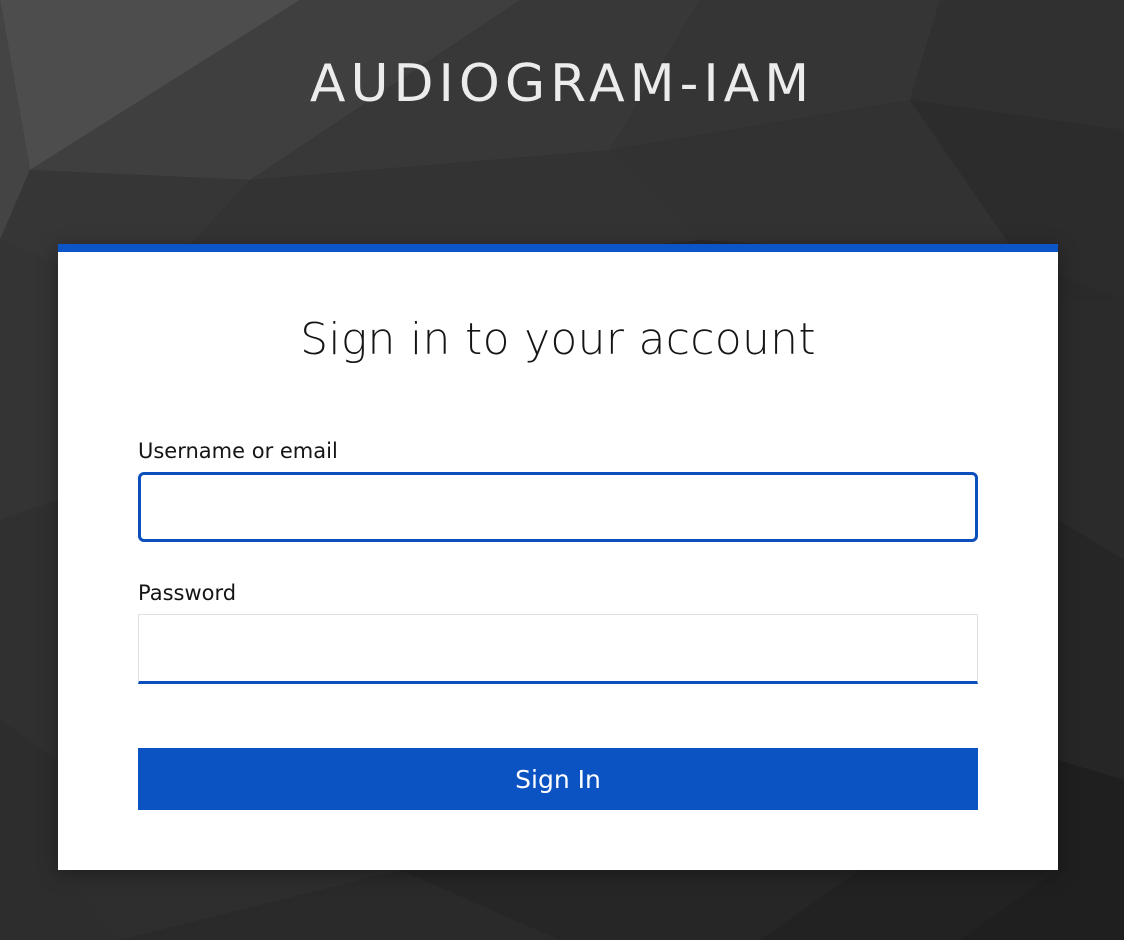 The width and height of the screenshot is (1124, 940). I want to click on password-label: Password, so click(187, 593).